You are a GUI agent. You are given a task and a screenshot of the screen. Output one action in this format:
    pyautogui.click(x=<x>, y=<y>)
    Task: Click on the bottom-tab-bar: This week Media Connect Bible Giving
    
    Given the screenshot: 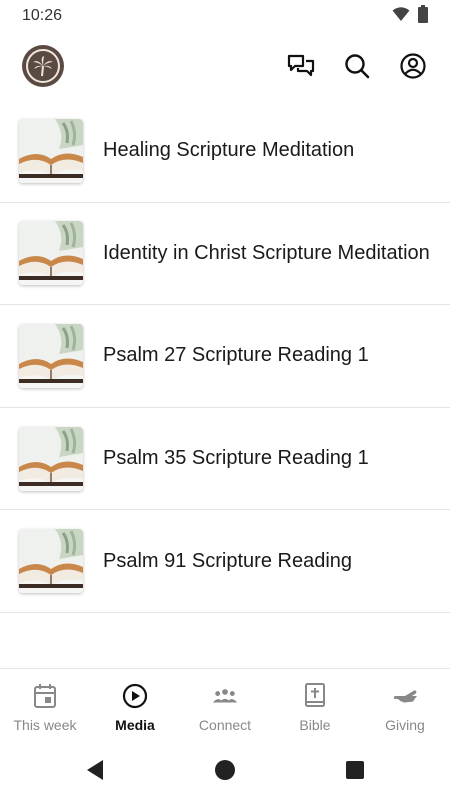 What is the action you would take?
    pyautogui.click(x=225, y=704)
    